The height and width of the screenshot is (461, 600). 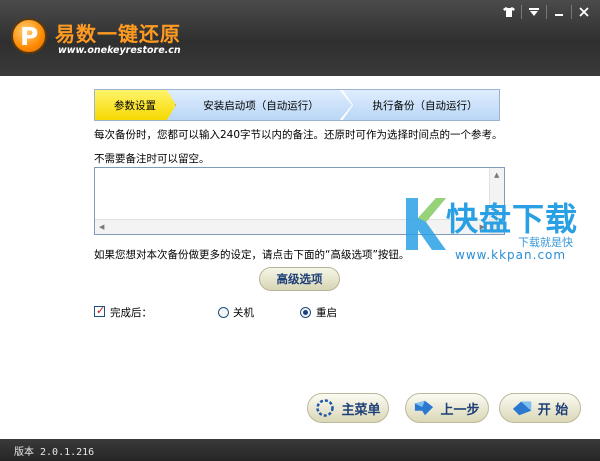 I want to click on window-controls, so click(x=546, y=12).